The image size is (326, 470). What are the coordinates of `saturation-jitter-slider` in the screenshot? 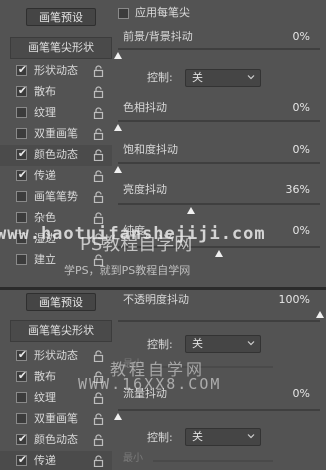 It's located at (217, 167).